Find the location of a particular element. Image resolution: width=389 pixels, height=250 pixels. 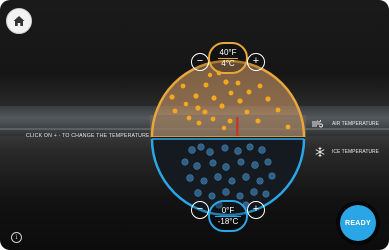

snowflake-icon is located at coordinates (320, 152).